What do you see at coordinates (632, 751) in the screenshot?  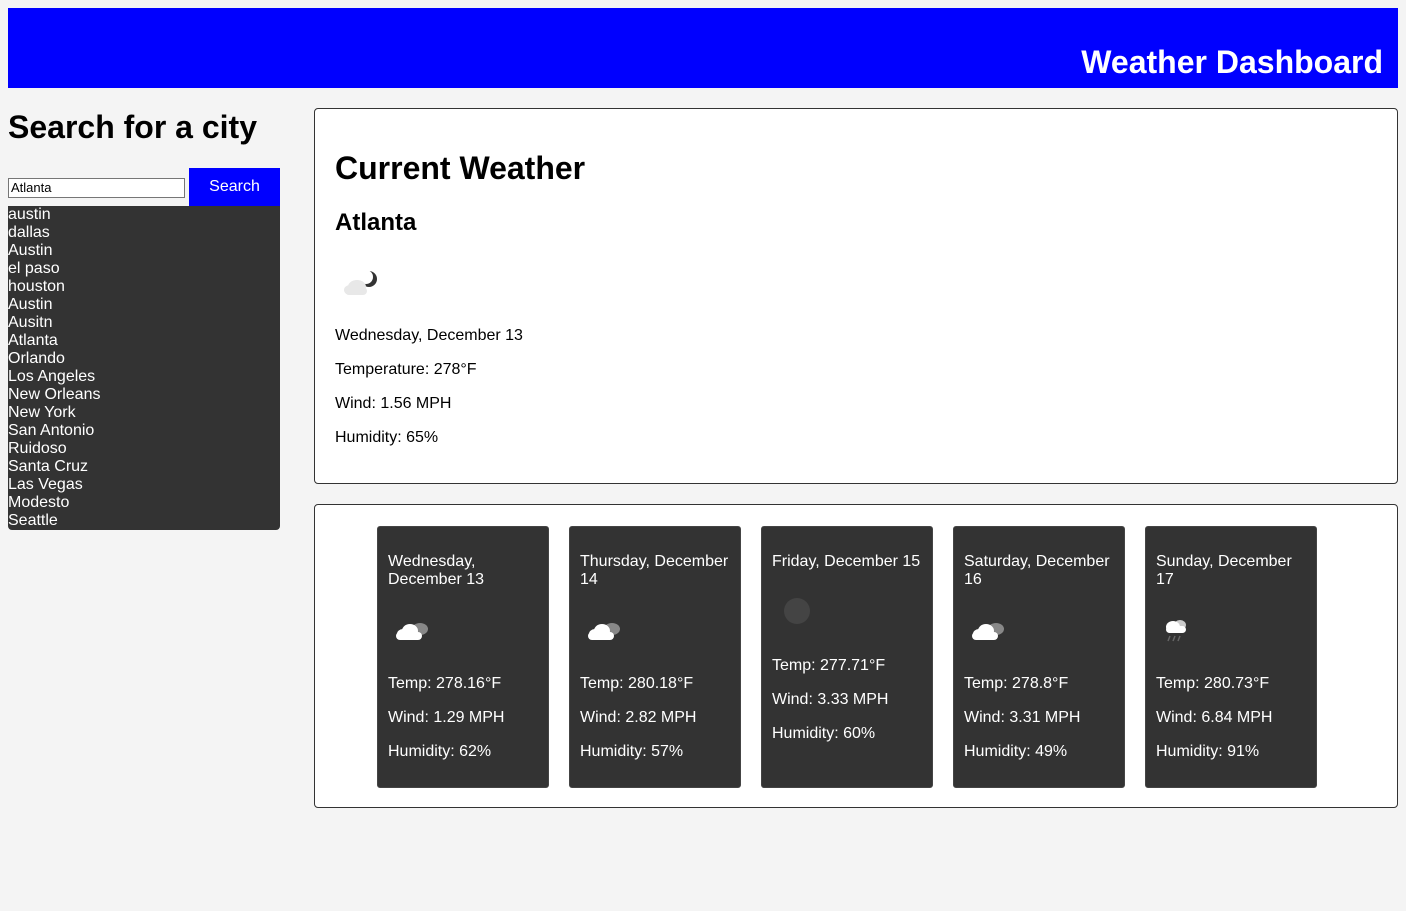 I see `forecast-humidity: Humidity: 57%` at bounding box center [632, 751].